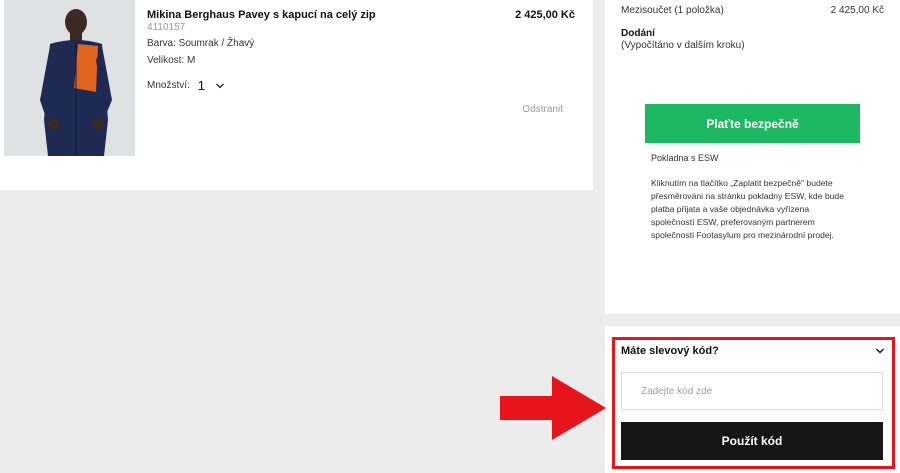 This screenshot has width=900, height=473. Describe the element at coordinates (672, 10) in the screenshot. I see `subtotal-label: Mezisoučet (1 položka)` at that location.